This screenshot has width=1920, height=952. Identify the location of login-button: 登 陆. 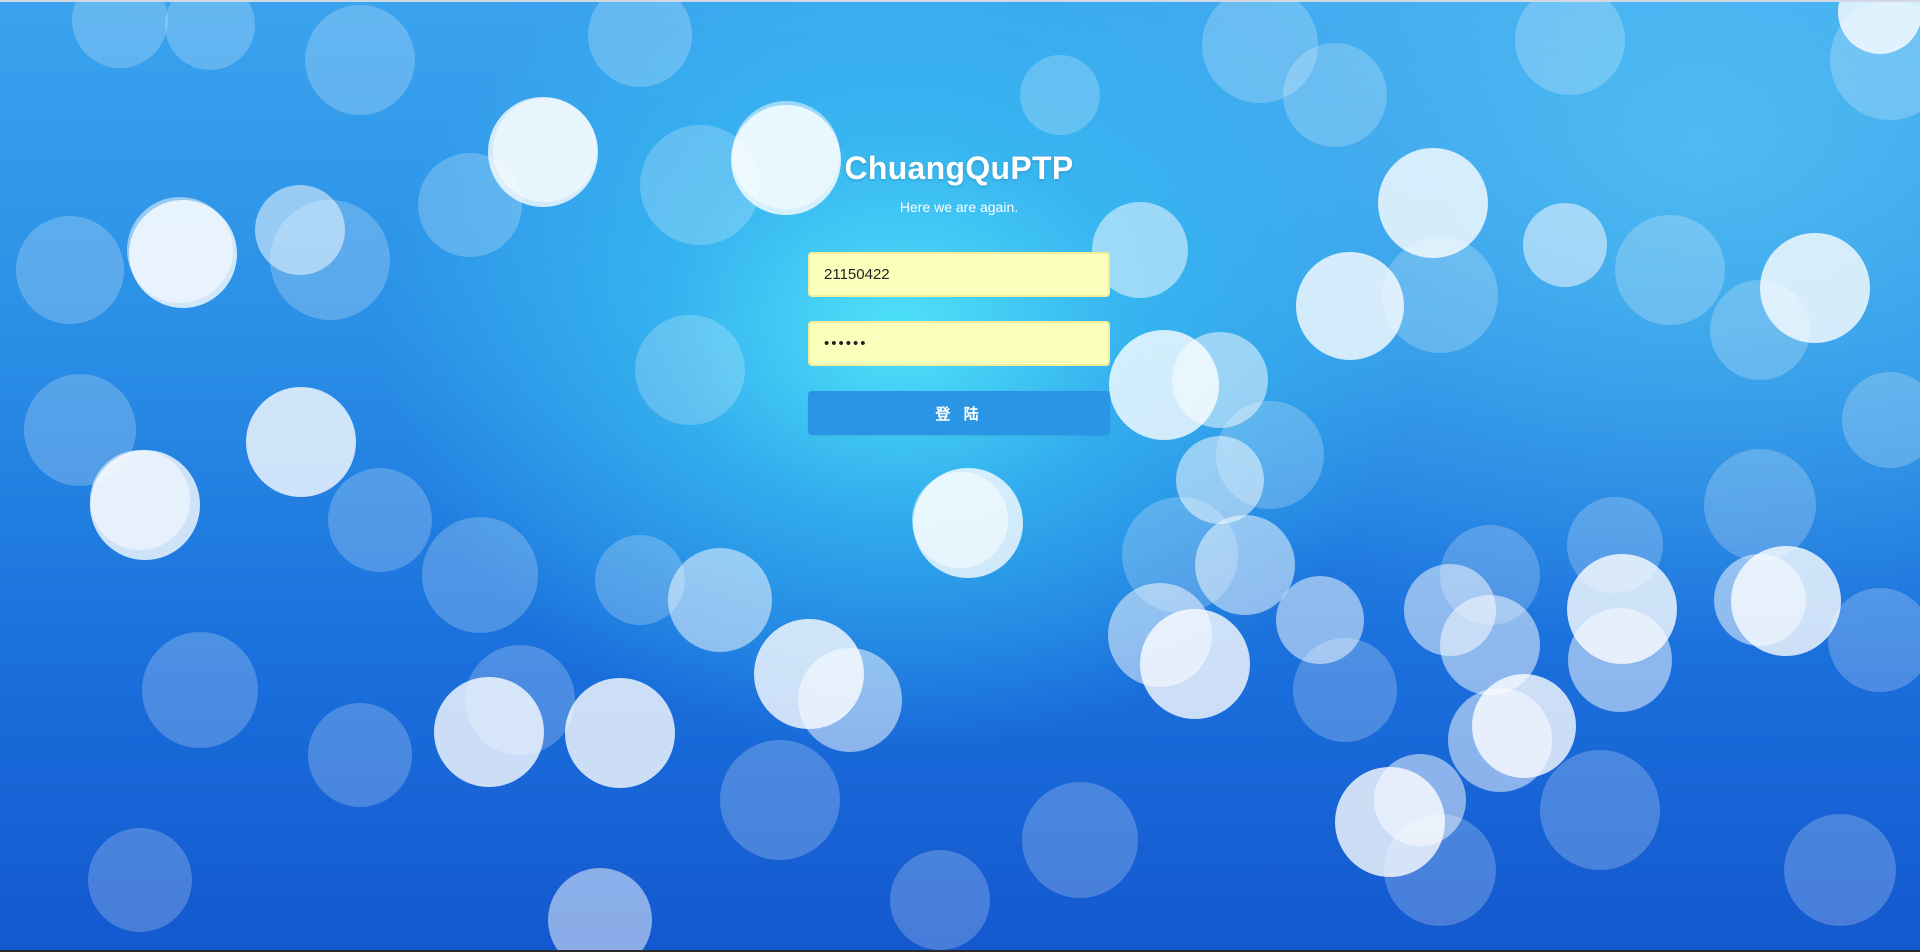
(959, 413).